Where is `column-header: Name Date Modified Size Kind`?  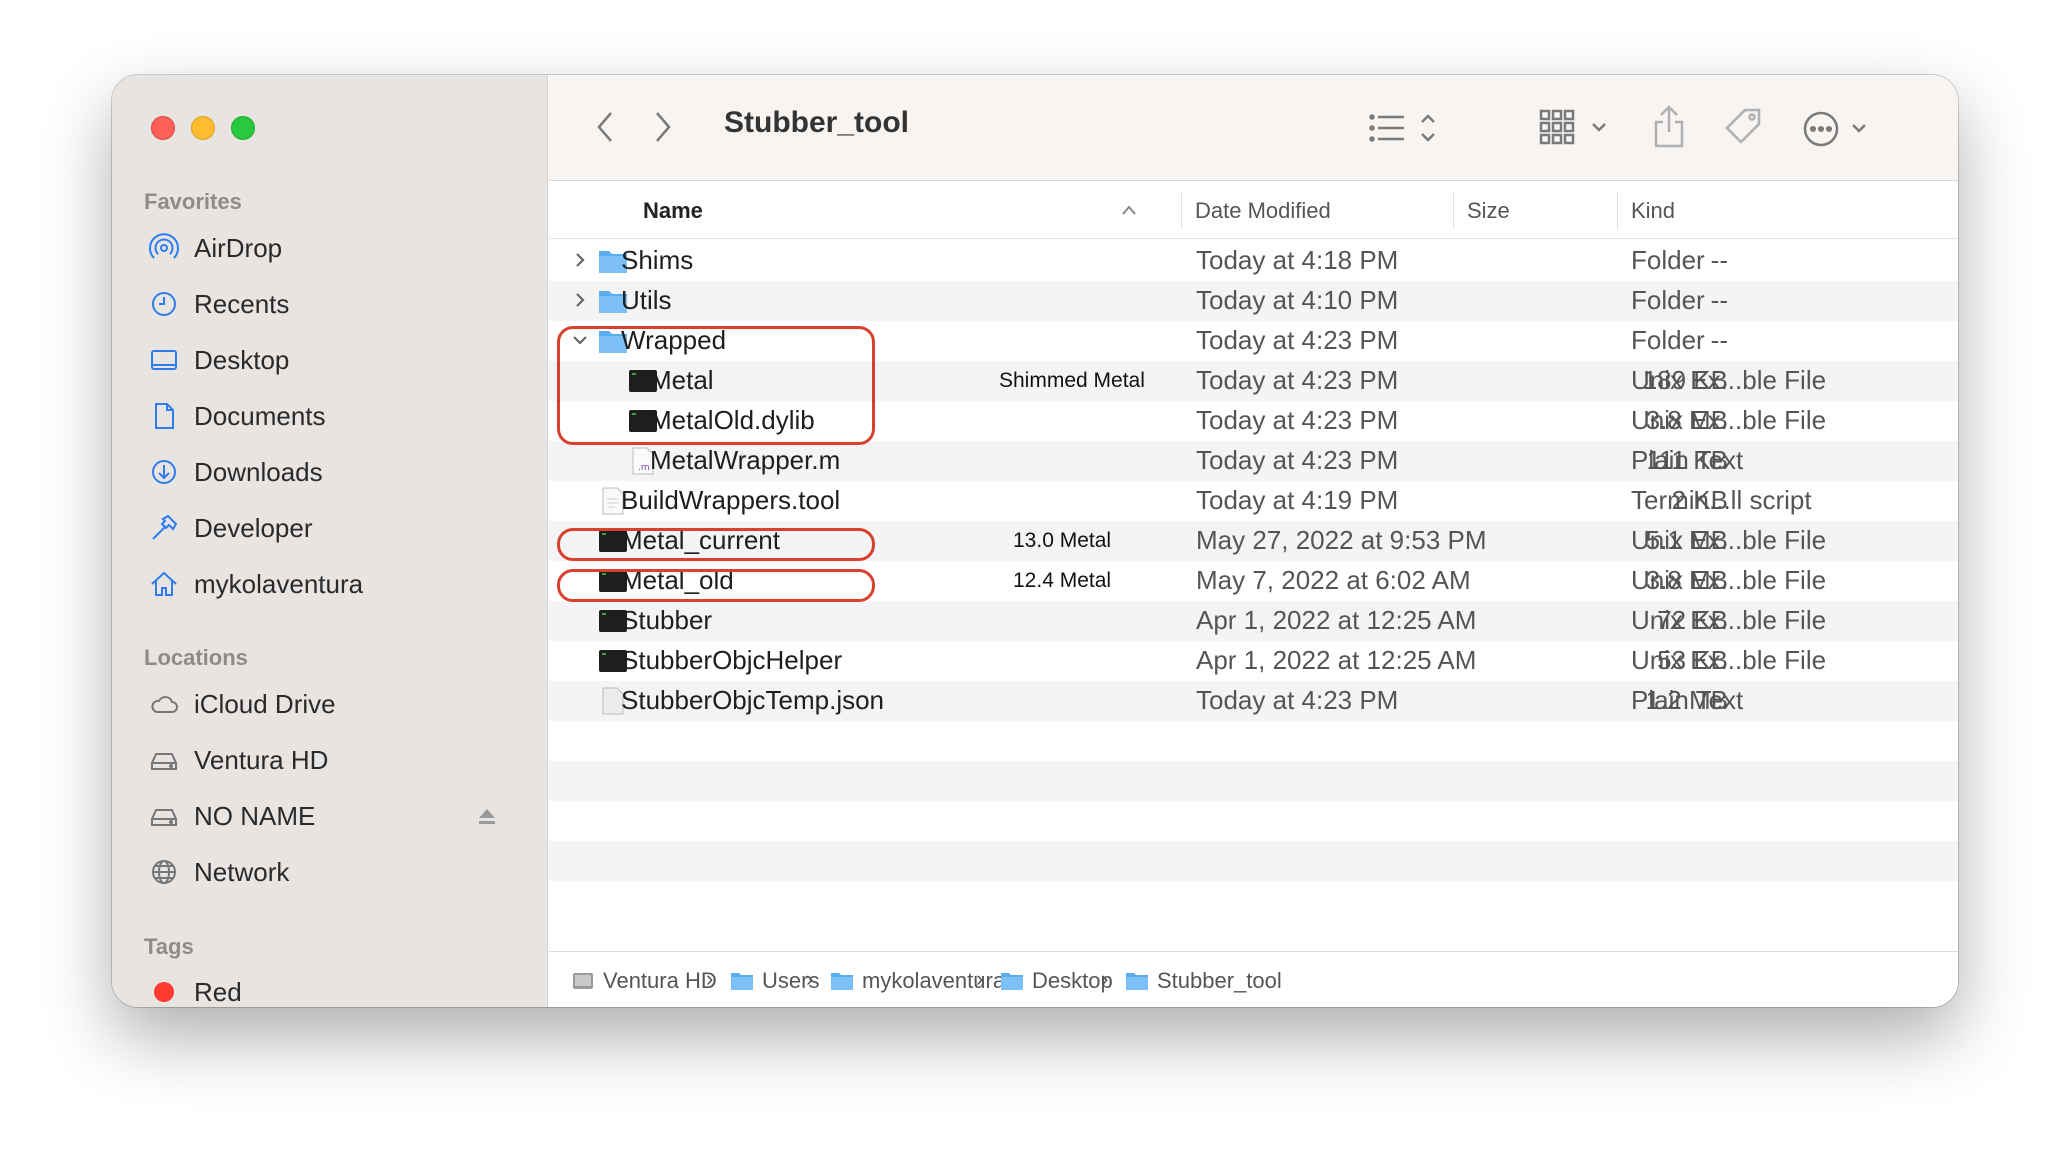
column-header: Name Date Modified Size Kind is located at coordinates (1253, 210).